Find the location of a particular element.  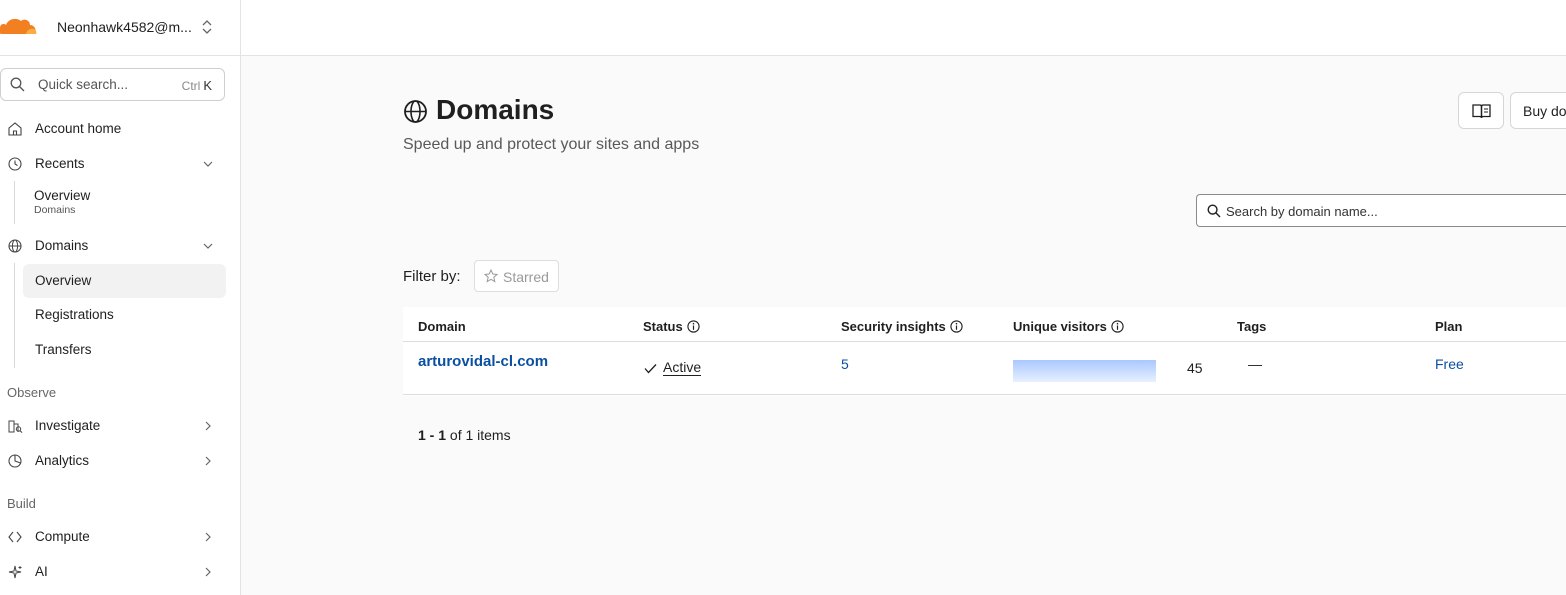

sidebar-item-recents: Recents is located at coordinates (113, 164).